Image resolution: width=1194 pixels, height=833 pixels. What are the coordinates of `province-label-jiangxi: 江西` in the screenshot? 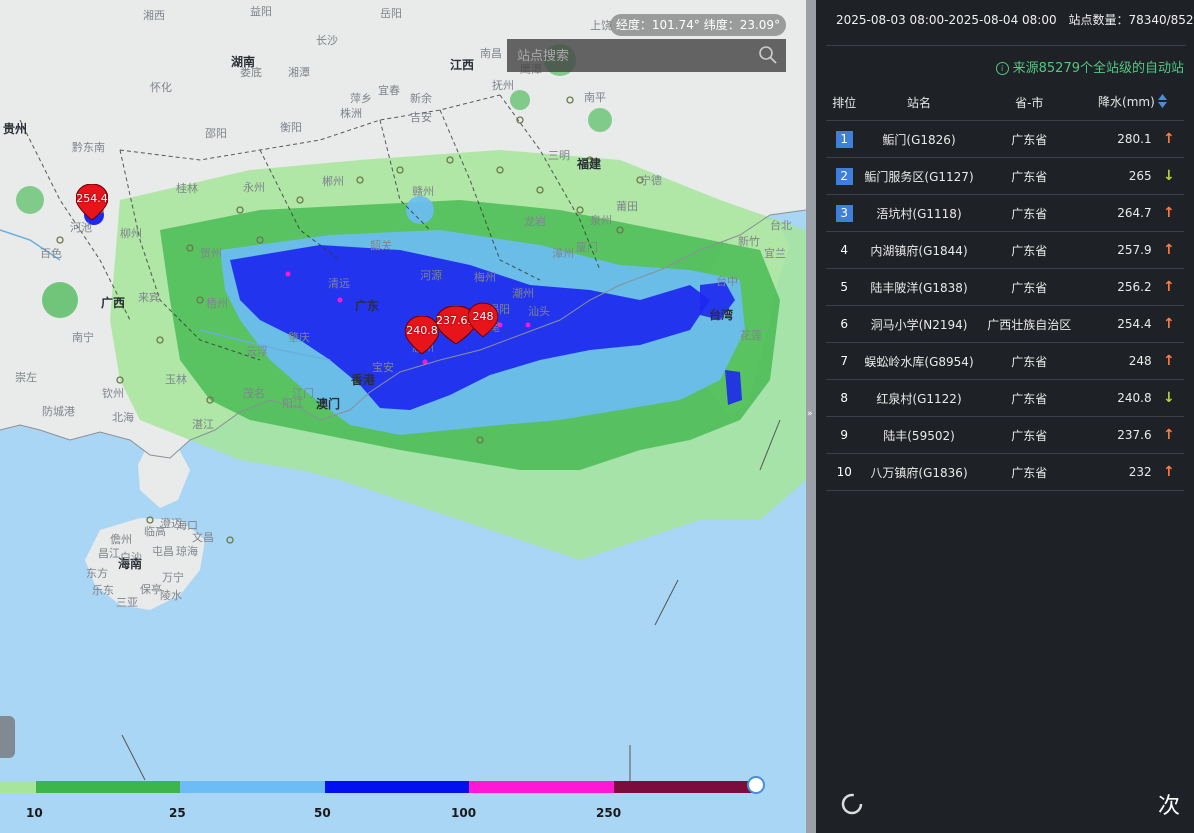 It's located at (462, 65).